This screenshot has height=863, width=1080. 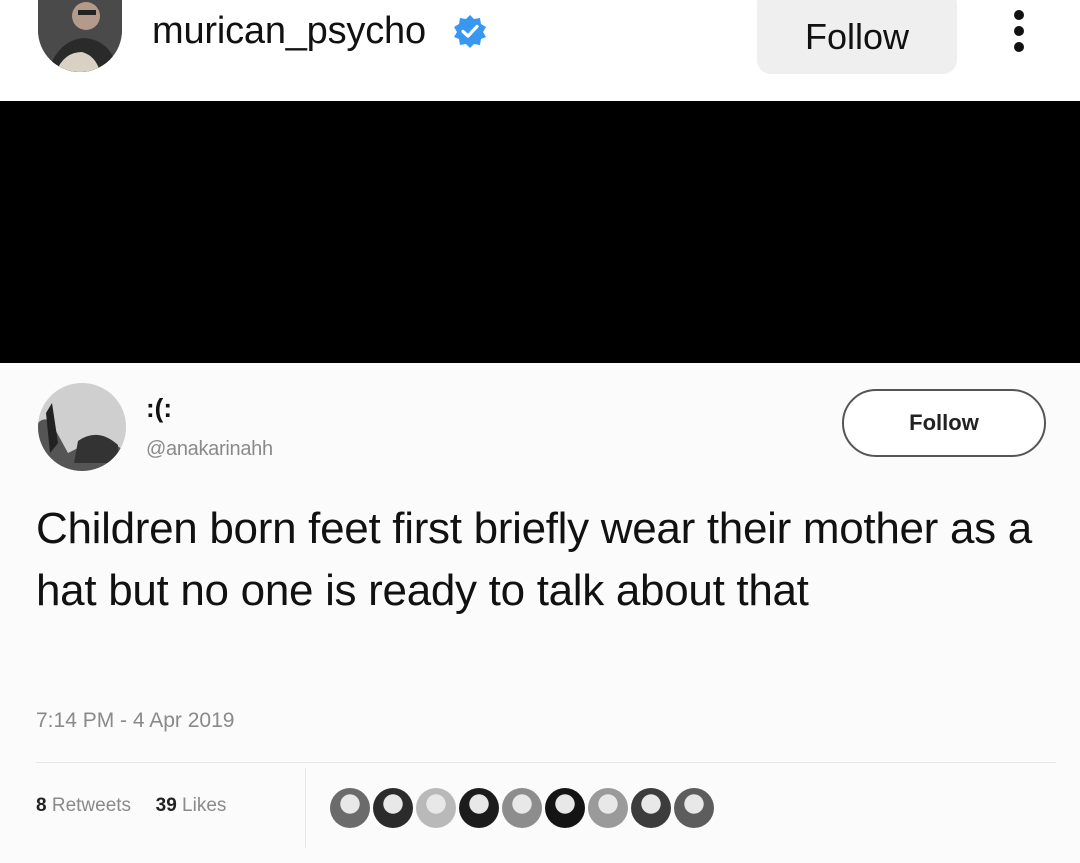 What do you see at coordinates (166, 805) in the screenshot?
I see `likes-count: 39` at bounding box center [166, 805].